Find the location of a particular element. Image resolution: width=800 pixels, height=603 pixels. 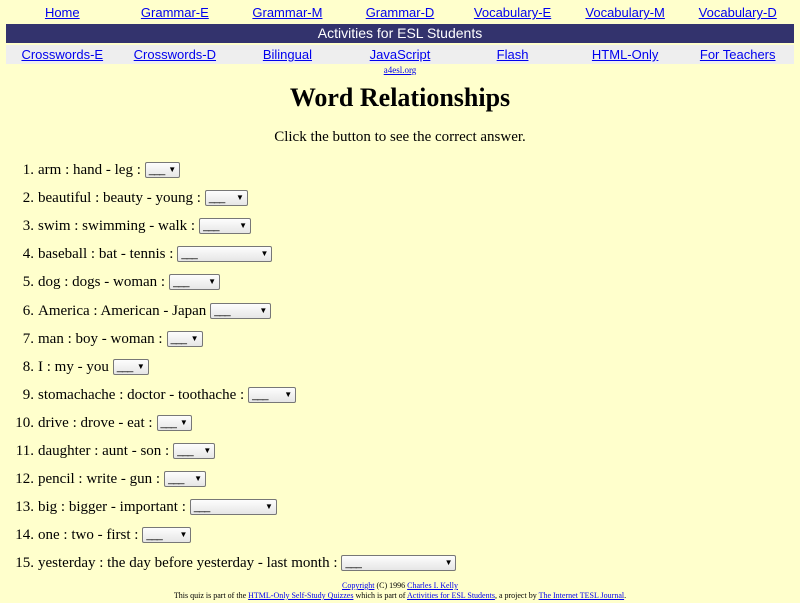

question-item: 11. daughter : aunt - son : ___ ▼ is located at coordinates (228, 451).